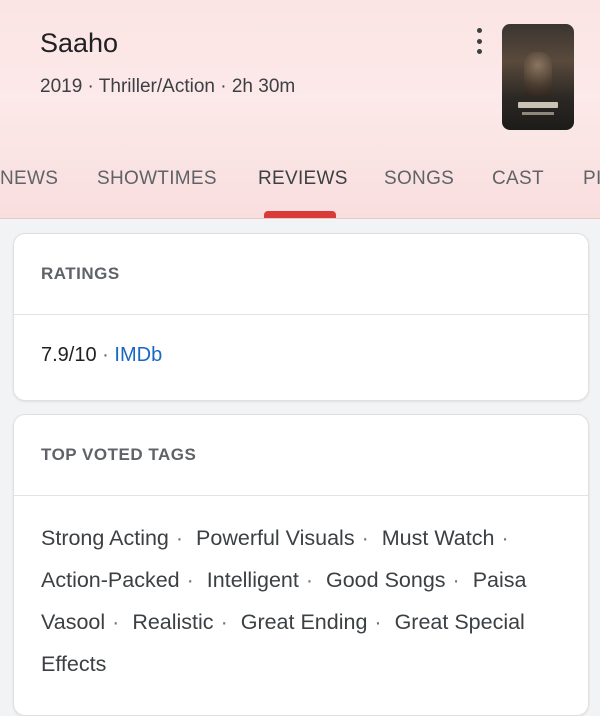  Describe the element at coordinates (479, 41) in the screenshot. I see `more-options-icon` at that location.